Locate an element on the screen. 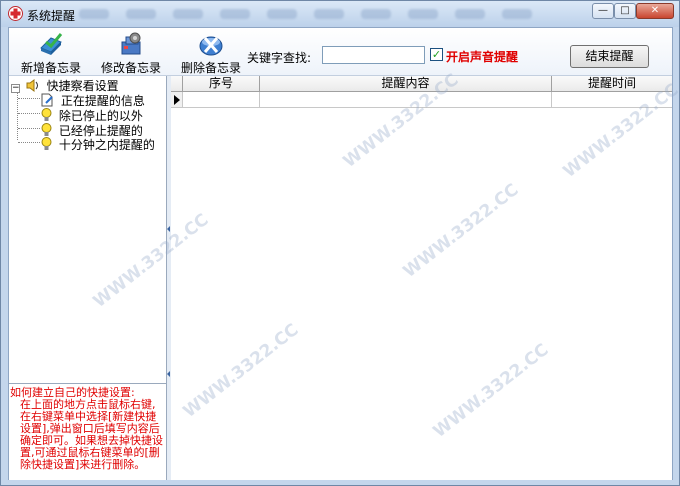  cell-content is located at coordinates (406, 99).